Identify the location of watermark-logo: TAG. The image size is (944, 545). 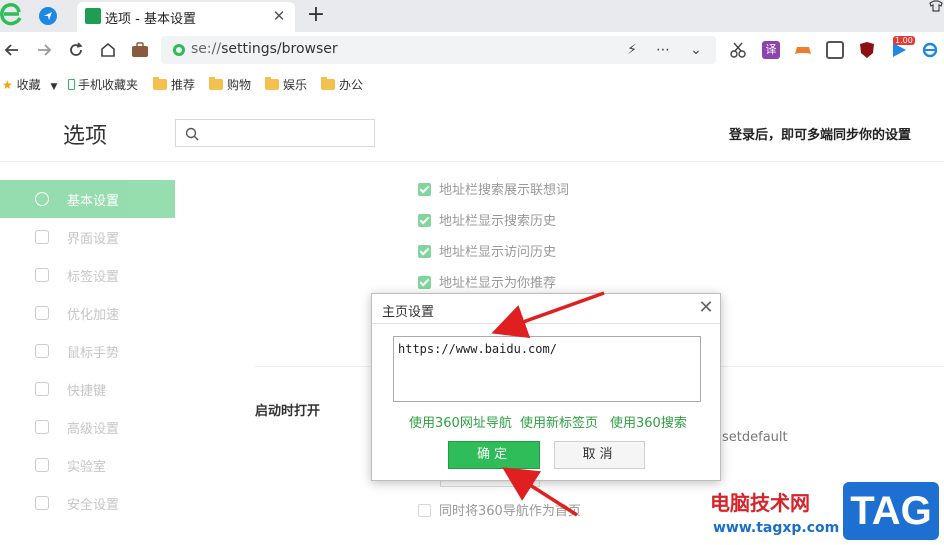
(891, 511).